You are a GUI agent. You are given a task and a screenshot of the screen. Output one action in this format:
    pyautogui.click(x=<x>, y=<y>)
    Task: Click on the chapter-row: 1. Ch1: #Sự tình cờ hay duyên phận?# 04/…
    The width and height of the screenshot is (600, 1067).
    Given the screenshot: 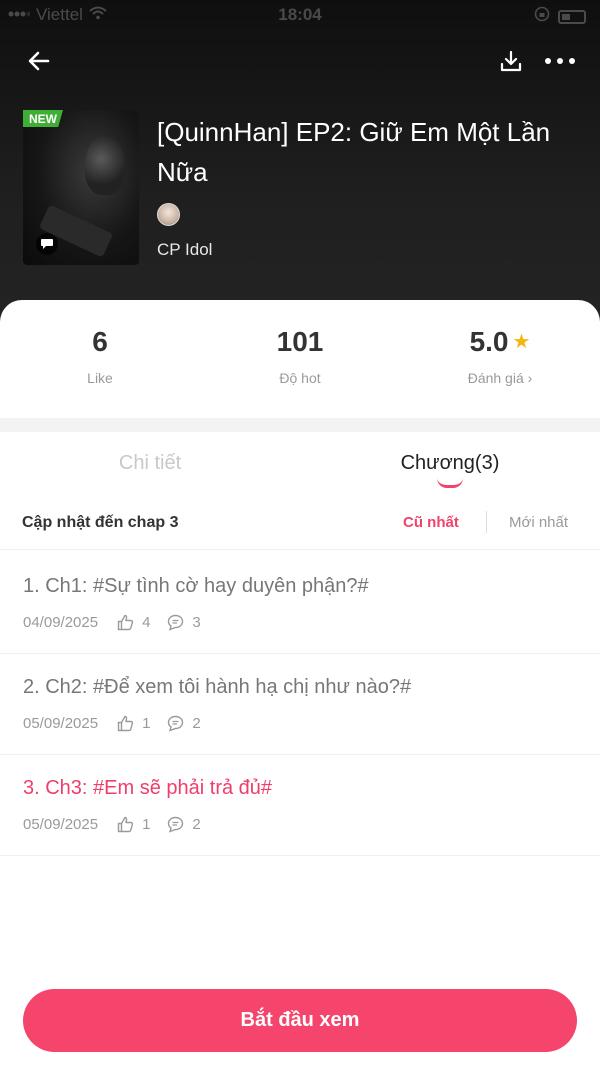 What is the action you would take?
    pyautogui.click(x=300, y=603)
    